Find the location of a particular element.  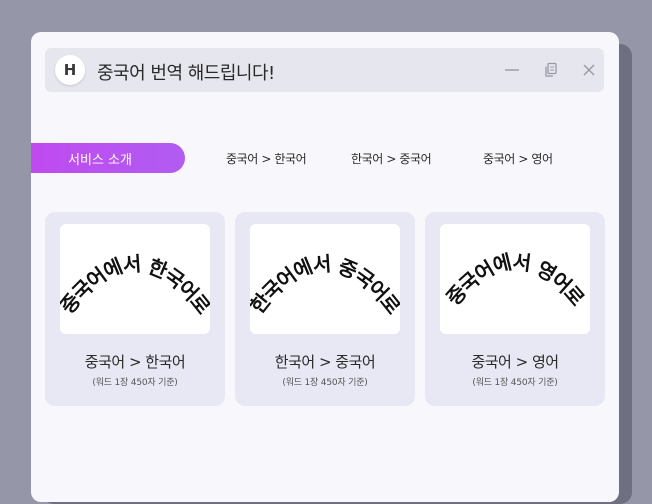

service-card-chinese-english: 중국어에서 영어로 중국어 > 영어 (워드 1장 450자 기준) is located at coordinates (515, 309).